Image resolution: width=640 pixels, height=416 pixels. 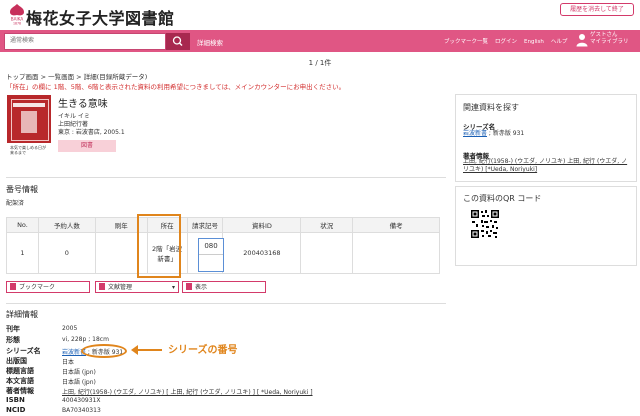 What do you see at coordinates (149, 350) in the screenshot?
I see `annotation-arrow-line` at bounding box center [149, 350].